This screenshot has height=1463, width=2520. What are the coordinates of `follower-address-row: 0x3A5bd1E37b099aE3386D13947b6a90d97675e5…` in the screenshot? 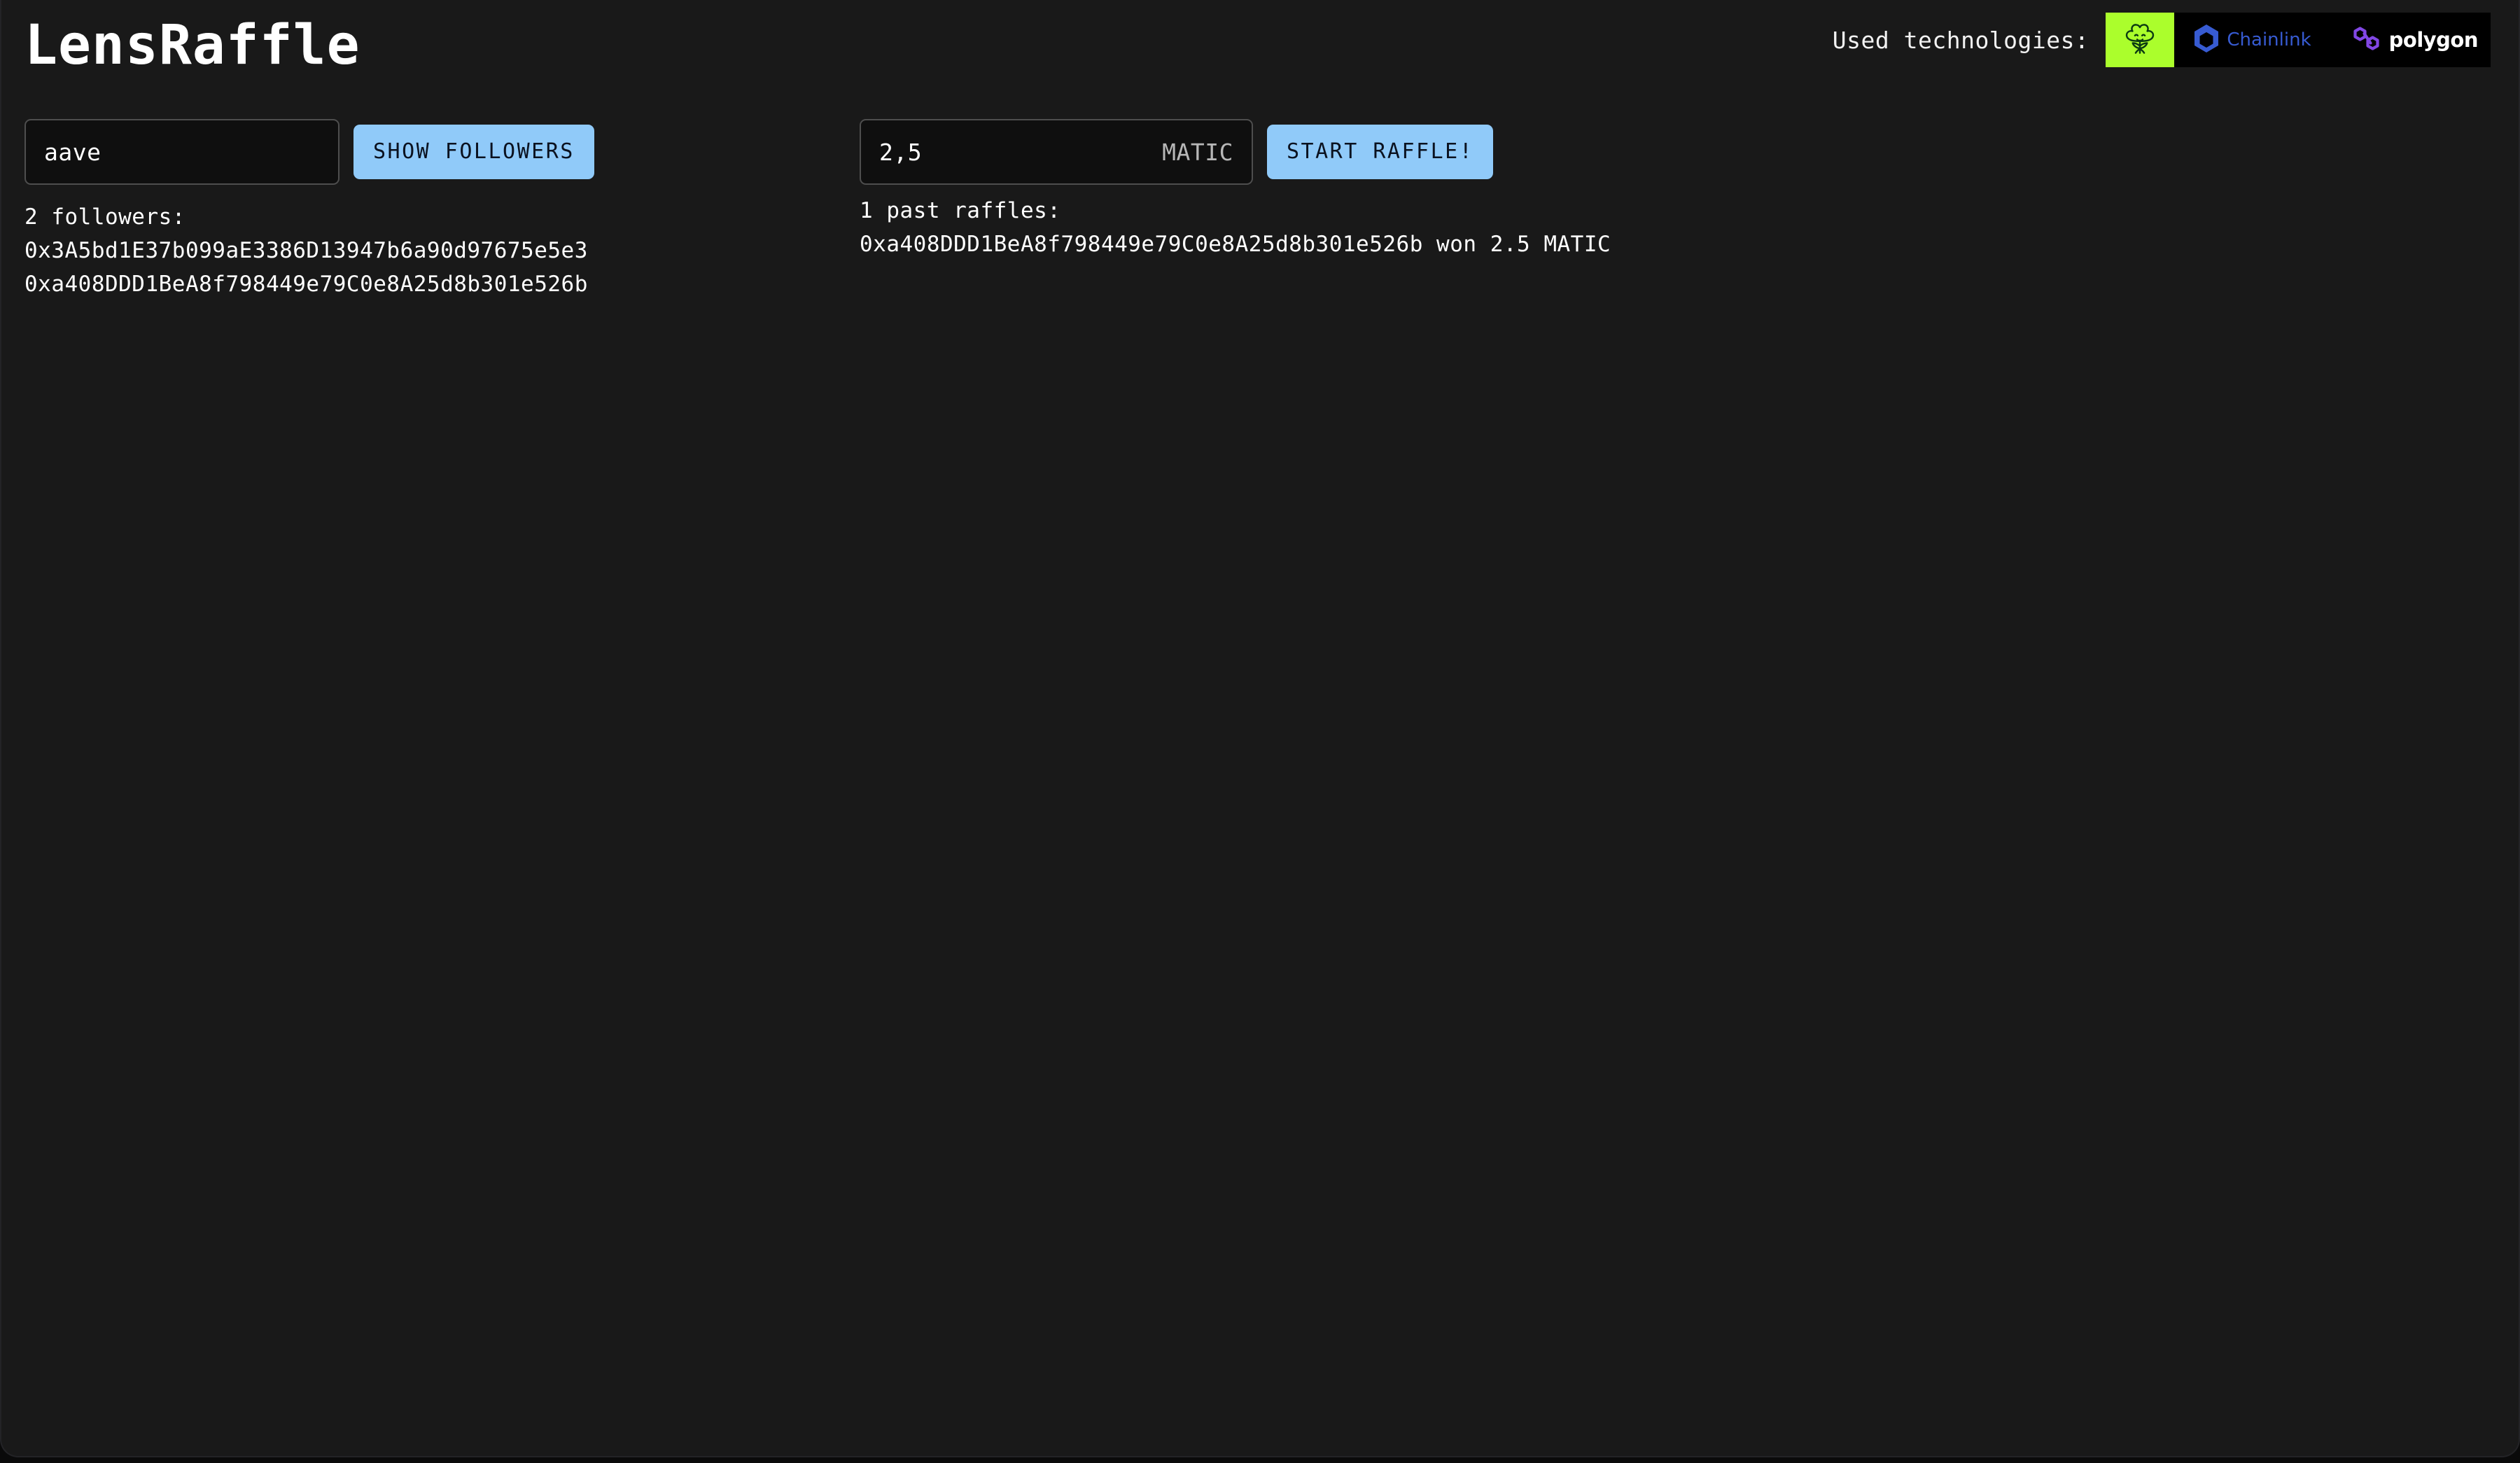 It's located at (306, 250).